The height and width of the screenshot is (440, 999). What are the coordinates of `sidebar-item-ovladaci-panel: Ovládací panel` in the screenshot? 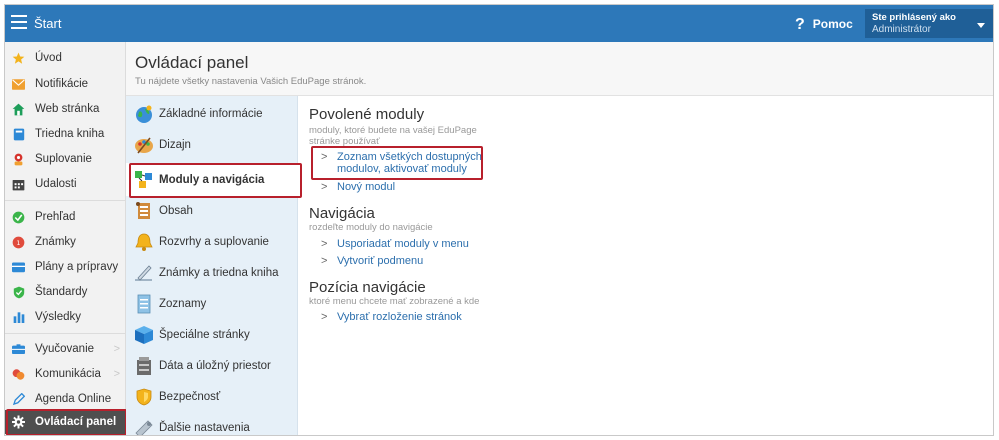 It's located at (65, 422).